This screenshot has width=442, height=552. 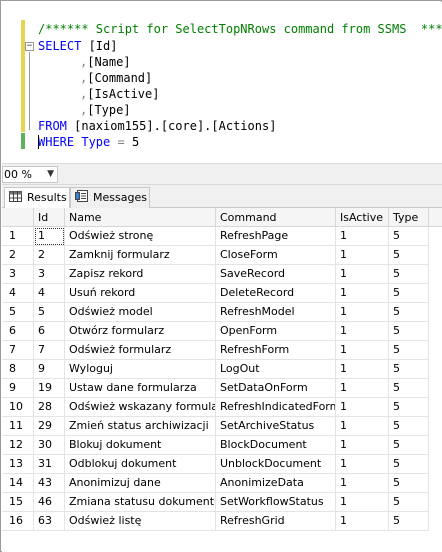 I want to click on cell-id: 9, so click(x=49, y=369).